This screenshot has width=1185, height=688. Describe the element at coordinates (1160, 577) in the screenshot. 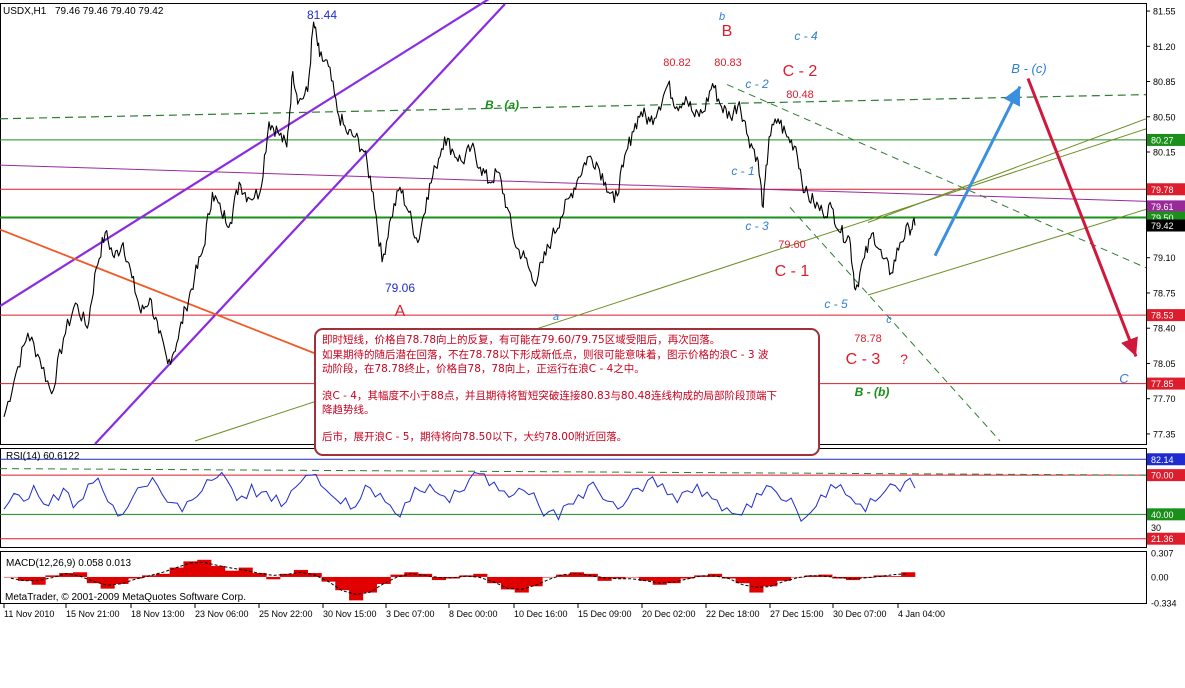

I see `macd-tick-label: 0.00` at that location.